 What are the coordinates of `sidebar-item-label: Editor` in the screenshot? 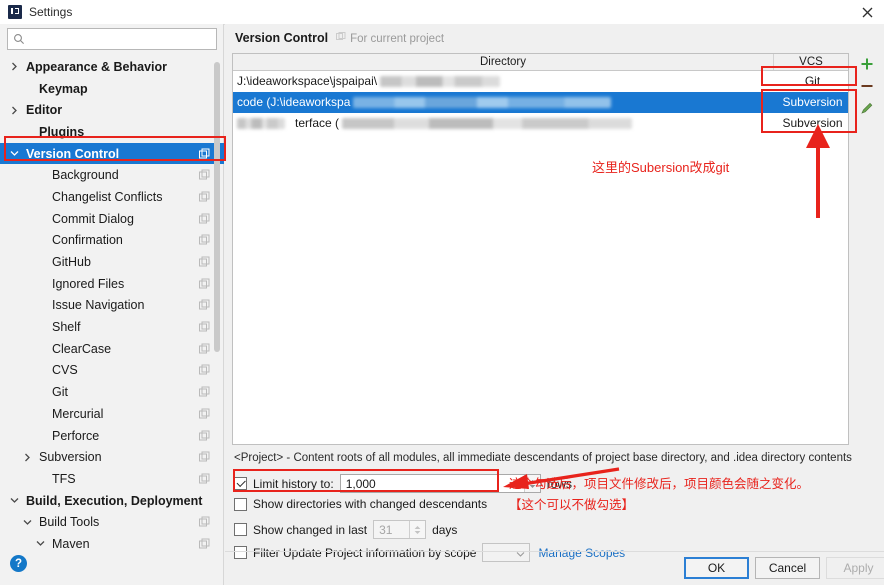 It's located at (44, 110).